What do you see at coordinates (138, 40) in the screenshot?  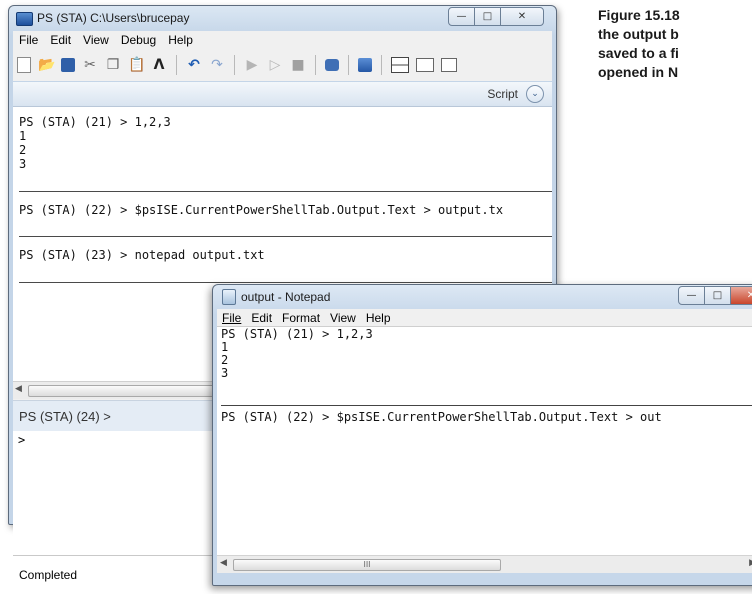 I see `menu-debug: Debug` at bounding box center [138, 40].